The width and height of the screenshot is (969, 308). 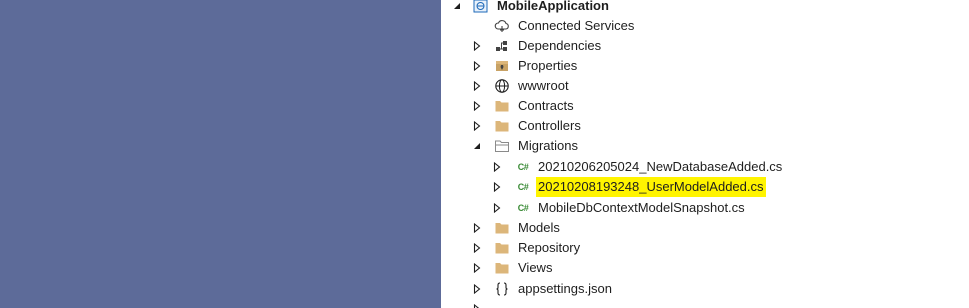 I want to click on tree-item-label: Repository, so click(x=549, y=247).